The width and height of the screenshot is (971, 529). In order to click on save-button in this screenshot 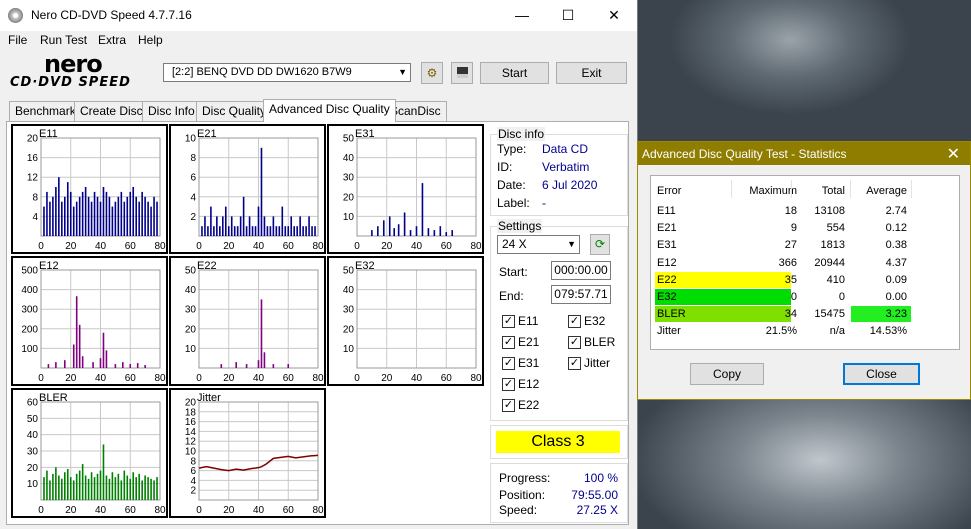, I will do `click(462, 73)`.